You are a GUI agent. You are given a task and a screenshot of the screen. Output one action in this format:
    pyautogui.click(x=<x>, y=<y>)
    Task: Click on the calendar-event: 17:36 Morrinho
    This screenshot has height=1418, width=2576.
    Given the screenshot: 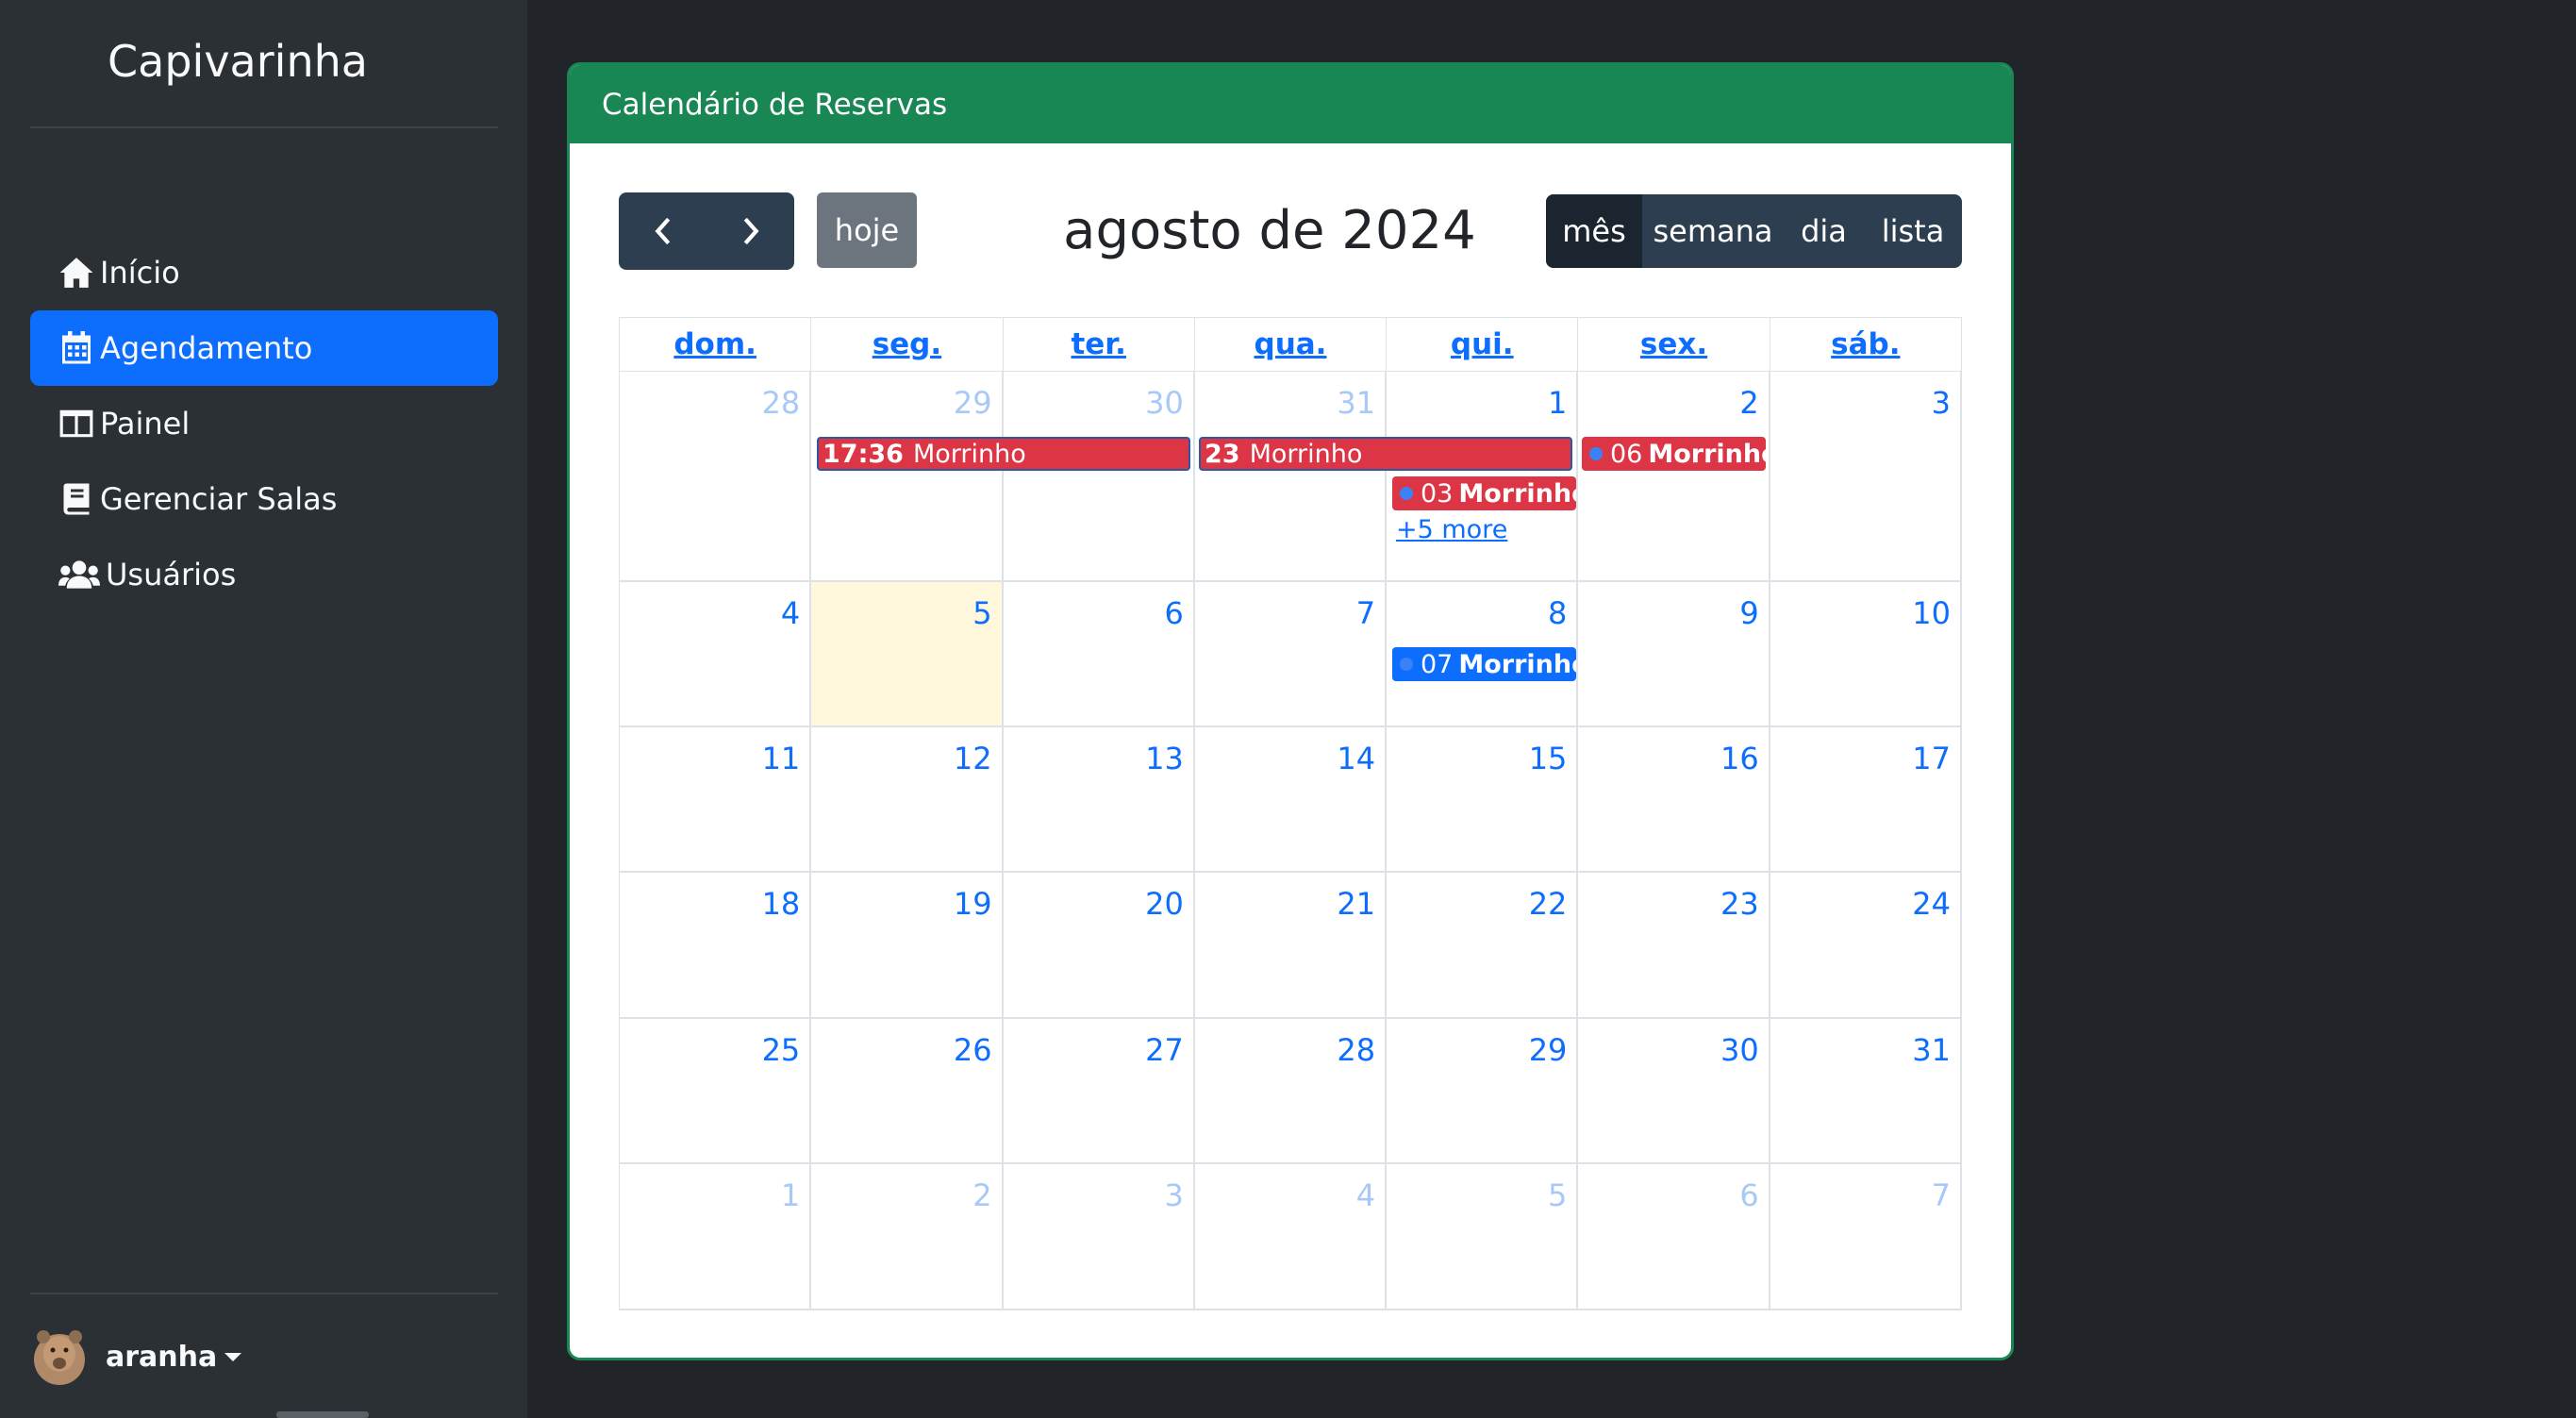 What is the action you would take?
    pyautogui.click(x=1003, y=454)
    